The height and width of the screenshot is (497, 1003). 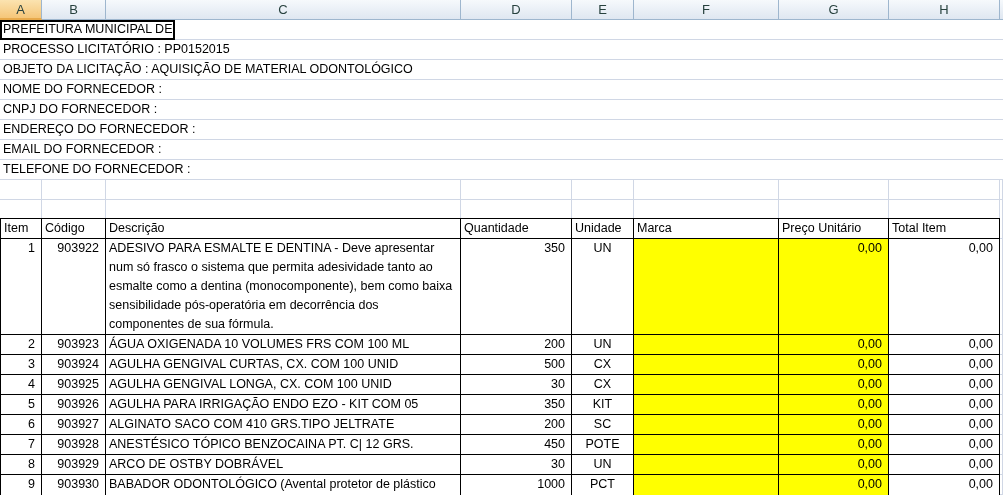 What do you see at coordinates (21, 445) in the screenshot?
I see `item-number-cell: 7` at bounding box center [21, 445].